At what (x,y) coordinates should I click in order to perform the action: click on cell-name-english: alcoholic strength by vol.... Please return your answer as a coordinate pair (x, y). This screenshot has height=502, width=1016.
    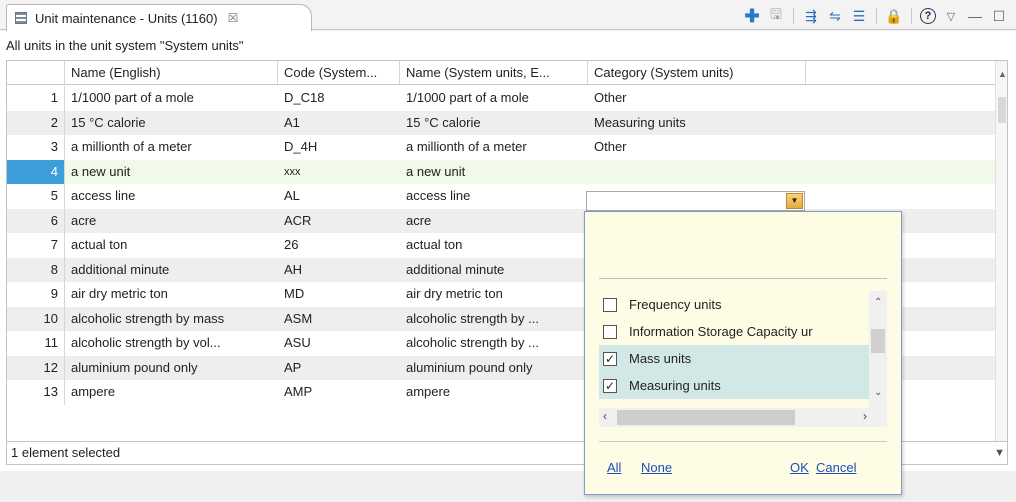
    Looking at the image, I should click on (171, 343).